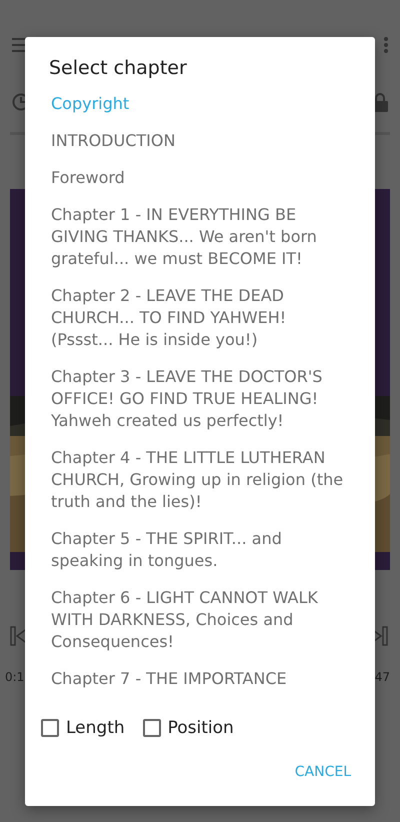  What do you see at coordinates (322, 772) in the screenshot?
I see `cancel-button: CANCEL` at bounding box center [322, 772].